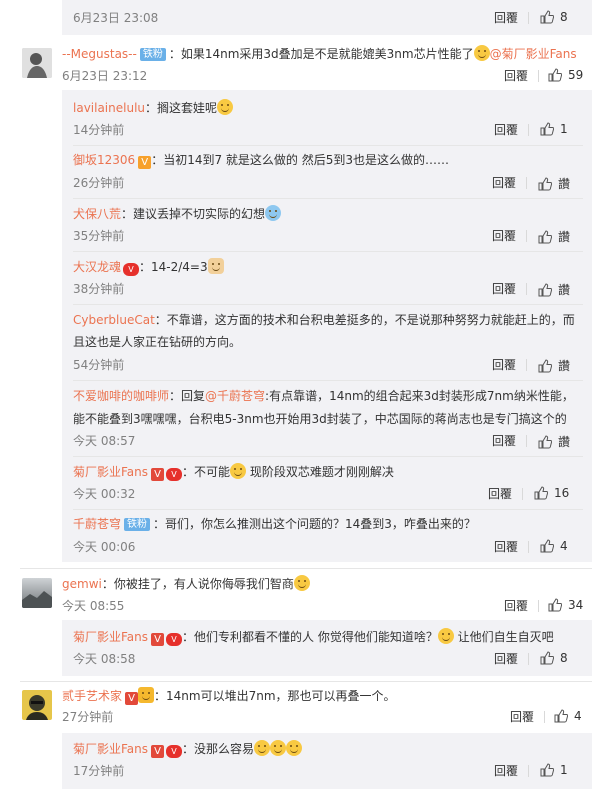  I want to click on username: --Megustas--, so click(99, 54).